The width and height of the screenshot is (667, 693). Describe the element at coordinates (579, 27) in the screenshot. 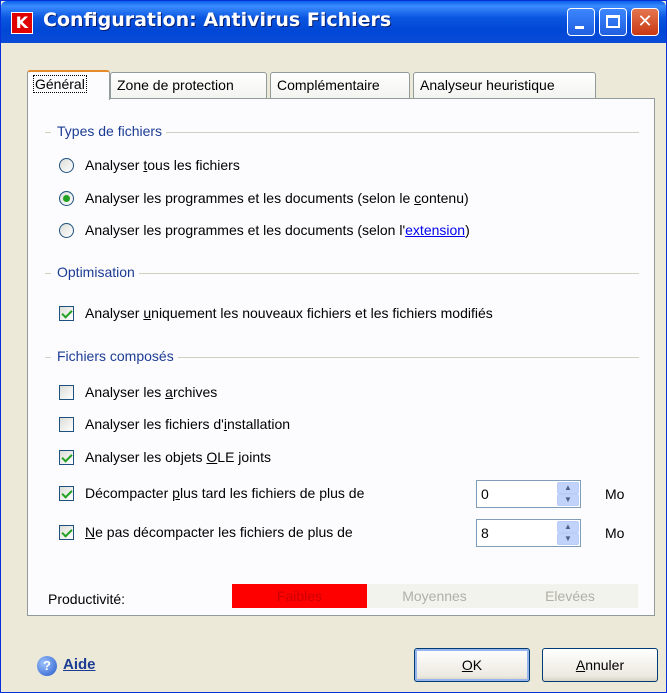

I see `minimize-icon` at that location.